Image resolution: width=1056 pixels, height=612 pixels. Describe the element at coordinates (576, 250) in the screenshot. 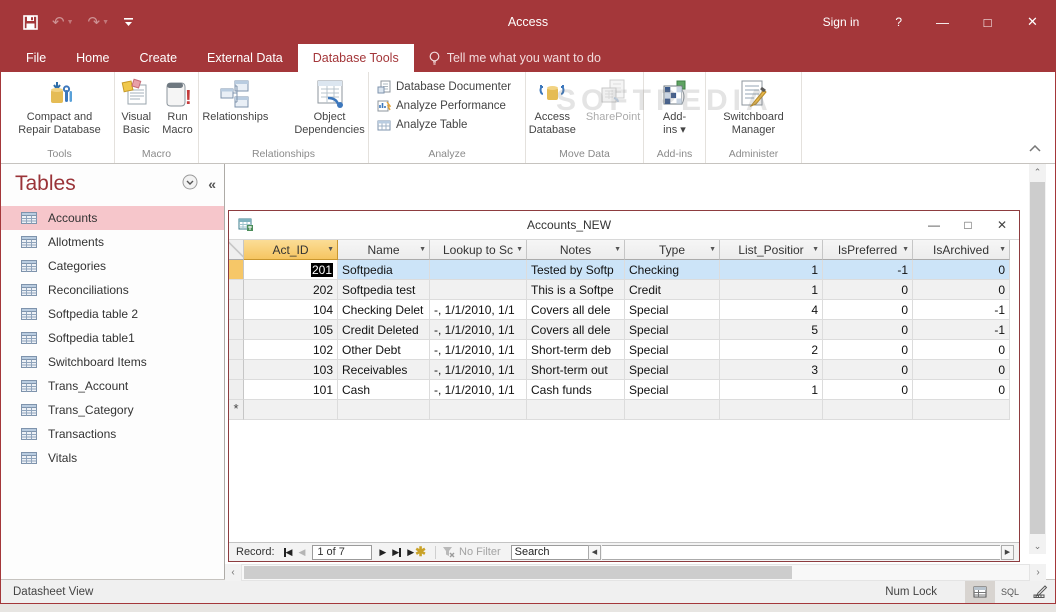

I see `column-header-notes: Notes ▼` at that location.